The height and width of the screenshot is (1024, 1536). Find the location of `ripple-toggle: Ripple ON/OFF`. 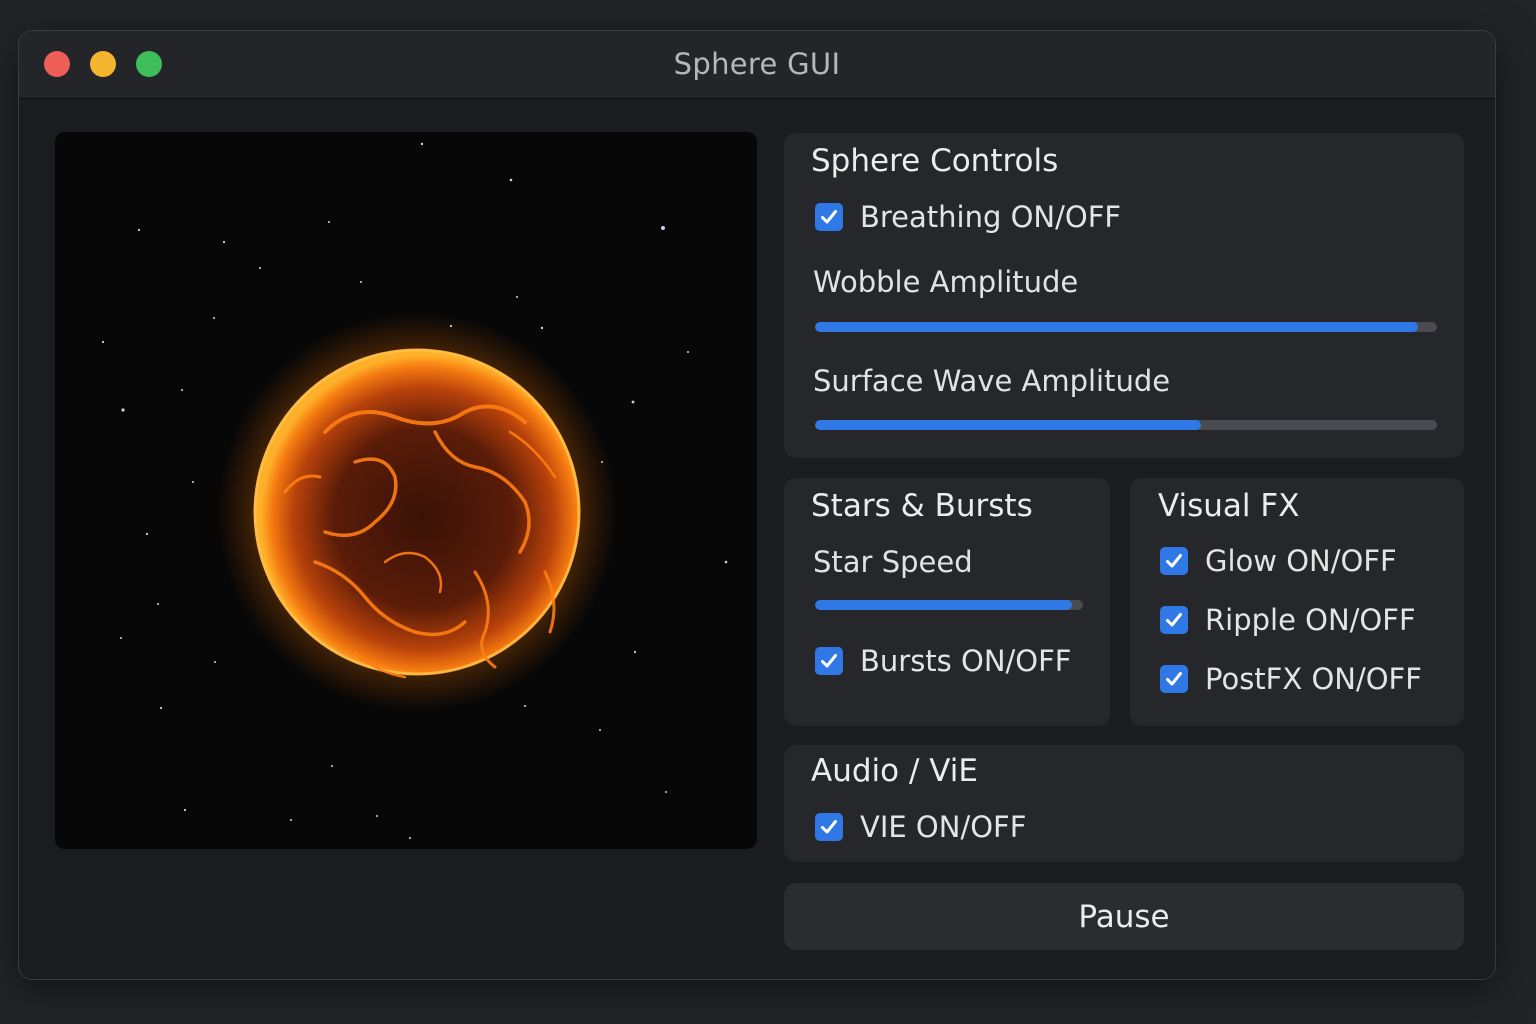

ripple-toggle: Ripple ON/OFF is located at coordinates (1288, 620).